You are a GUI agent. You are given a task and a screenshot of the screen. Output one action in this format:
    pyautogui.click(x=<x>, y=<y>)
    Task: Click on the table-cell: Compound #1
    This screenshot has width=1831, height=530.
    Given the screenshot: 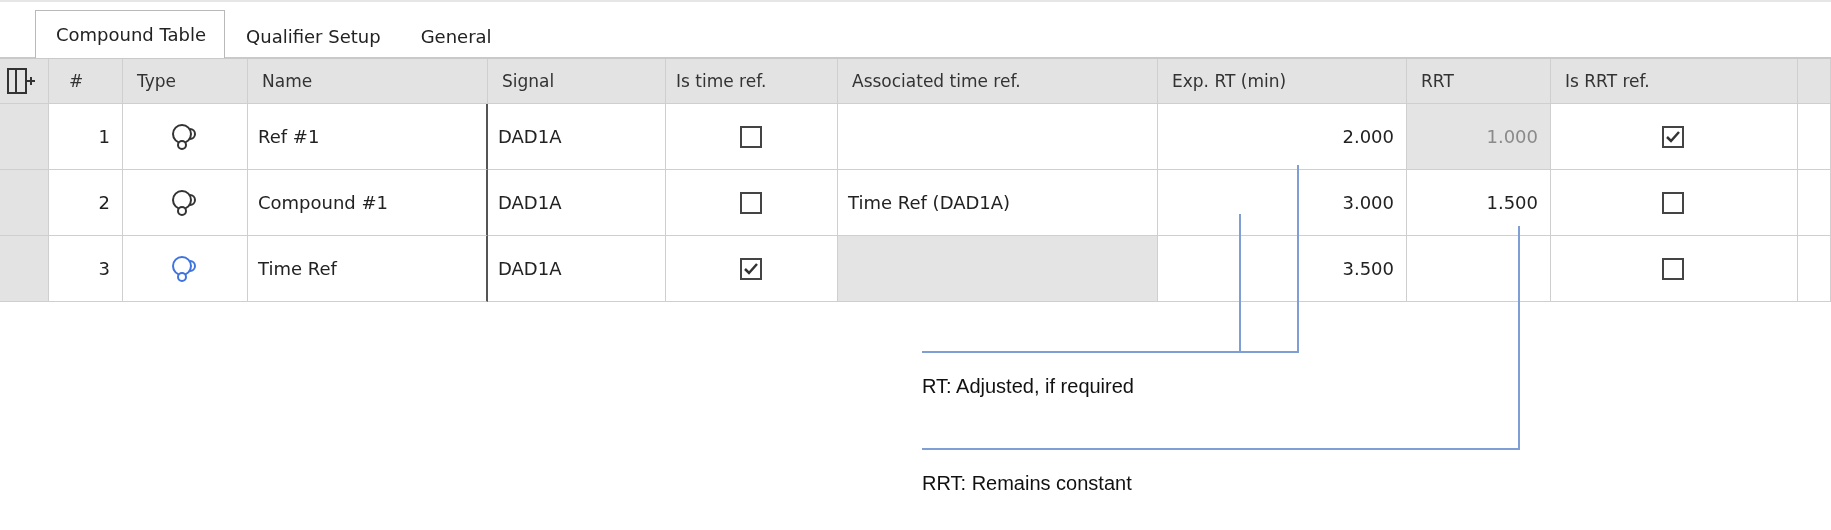 What is the action you would take?
    pyautogui.click(x=368, y=203)
    